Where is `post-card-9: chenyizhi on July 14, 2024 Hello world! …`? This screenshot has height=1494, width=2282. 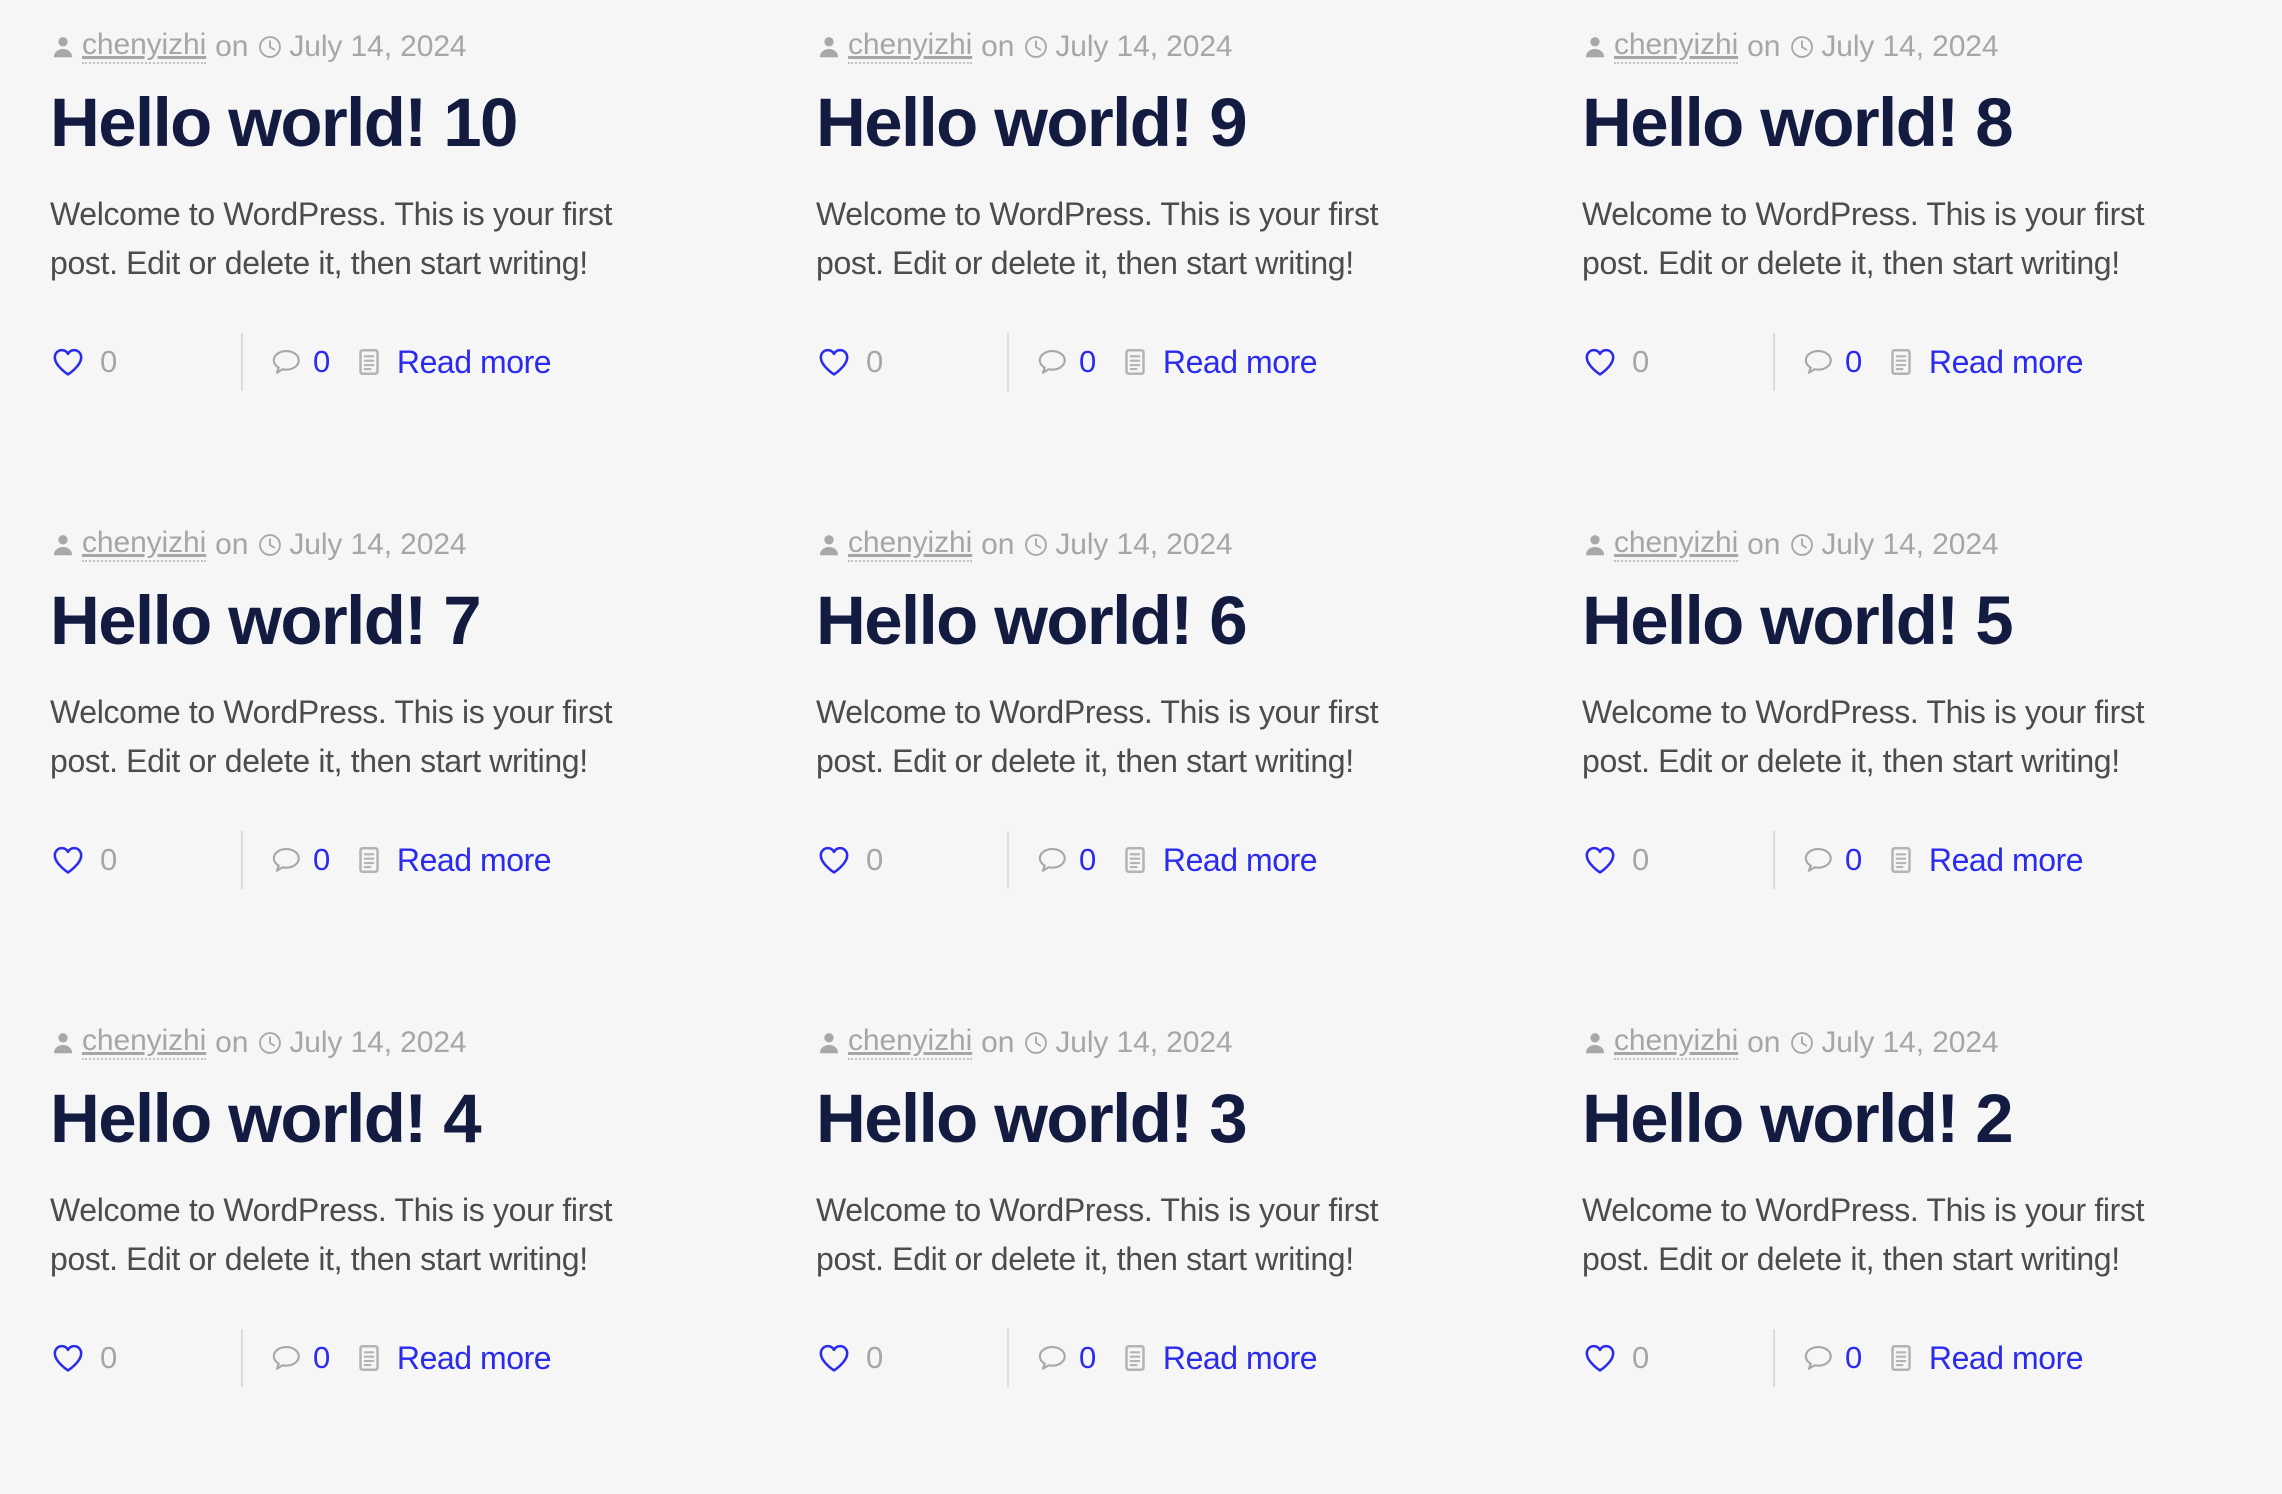 post-card-9: chenyizhi on July 14, 2024 Hello world! … is located at coordinates (1920, 1245).